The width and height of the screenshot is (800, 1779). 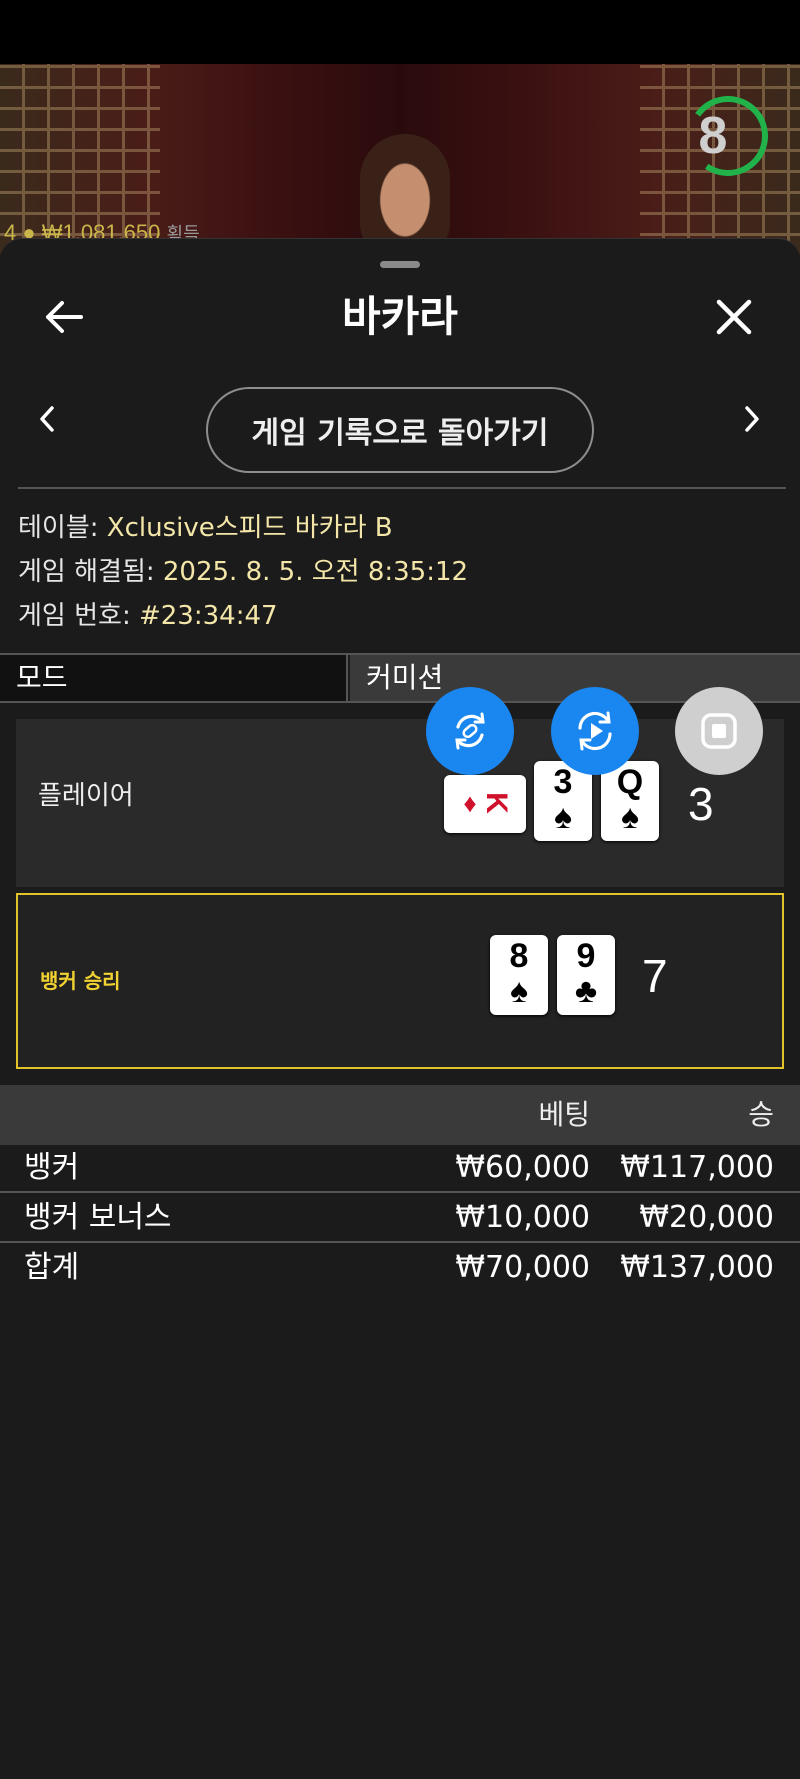 What do you see at coordinates (400, 1269) in the screenshot?
I see `total-row: 합계 ₩70,000 ₩137,000` at bounding box center [400, 1269].